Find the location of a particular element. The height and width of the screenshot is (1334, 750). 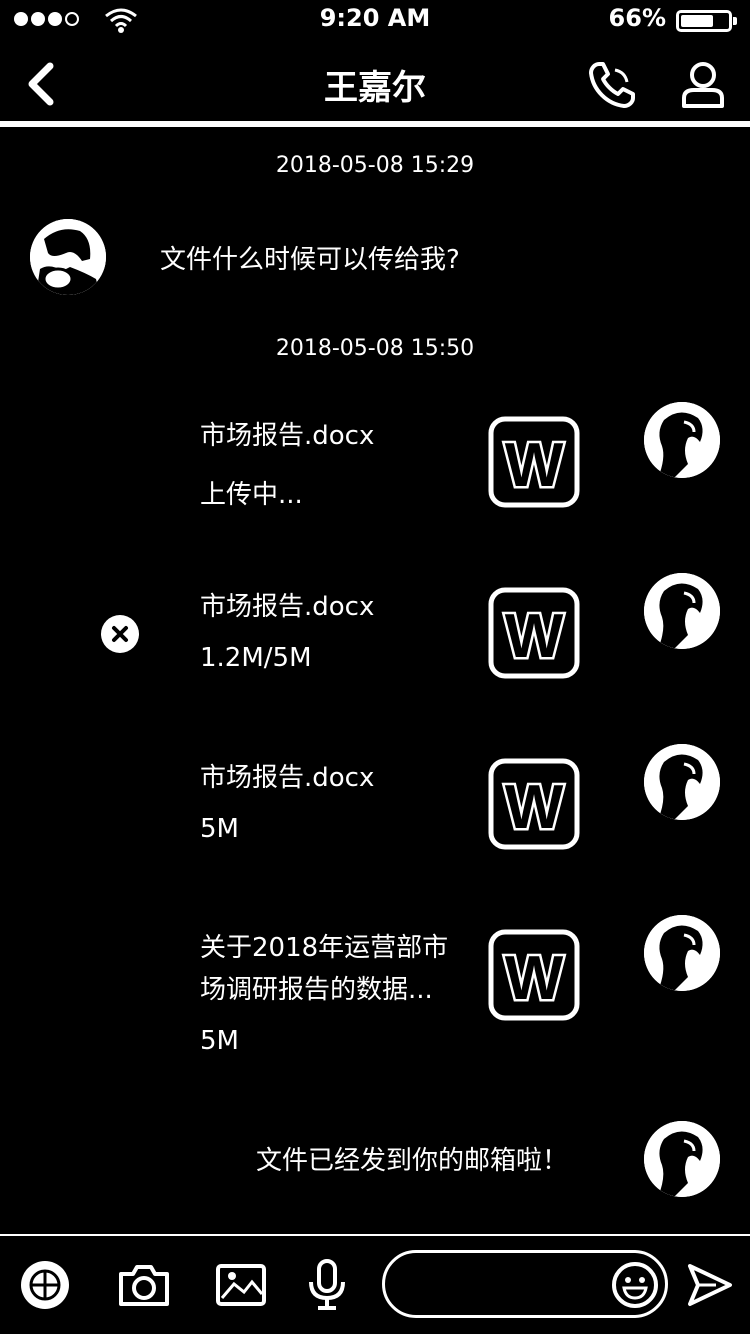

battery-percentage: 66% is located at coordinates (637, 18).